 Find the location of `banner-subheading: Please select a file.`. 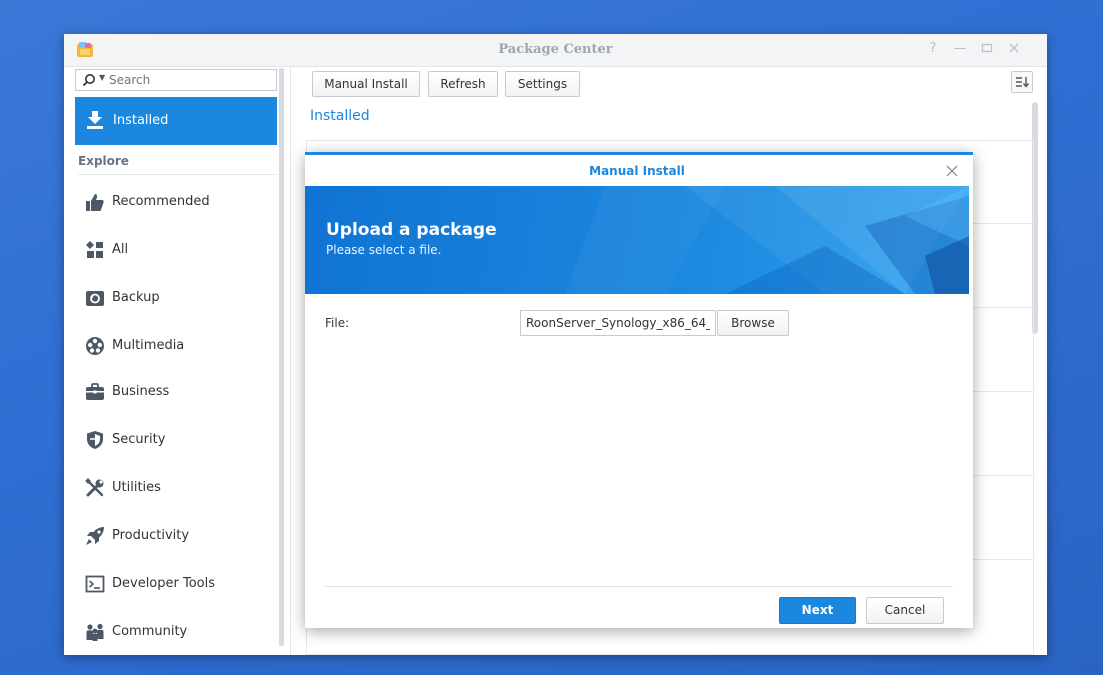

banner-subheading: Please select a file. is located at coordinates (384, 250).